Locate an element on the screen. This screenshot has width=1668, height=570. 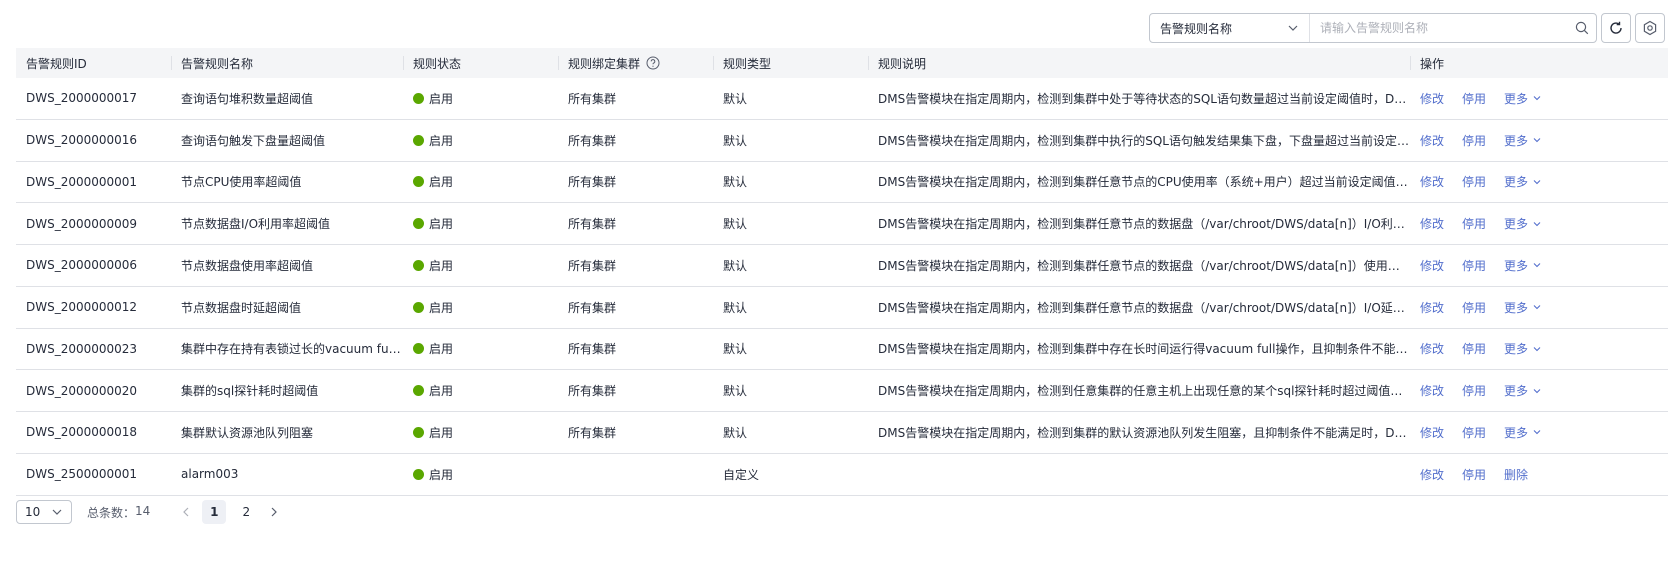
page-2-button: 2 is located at coordinates (246, 512).